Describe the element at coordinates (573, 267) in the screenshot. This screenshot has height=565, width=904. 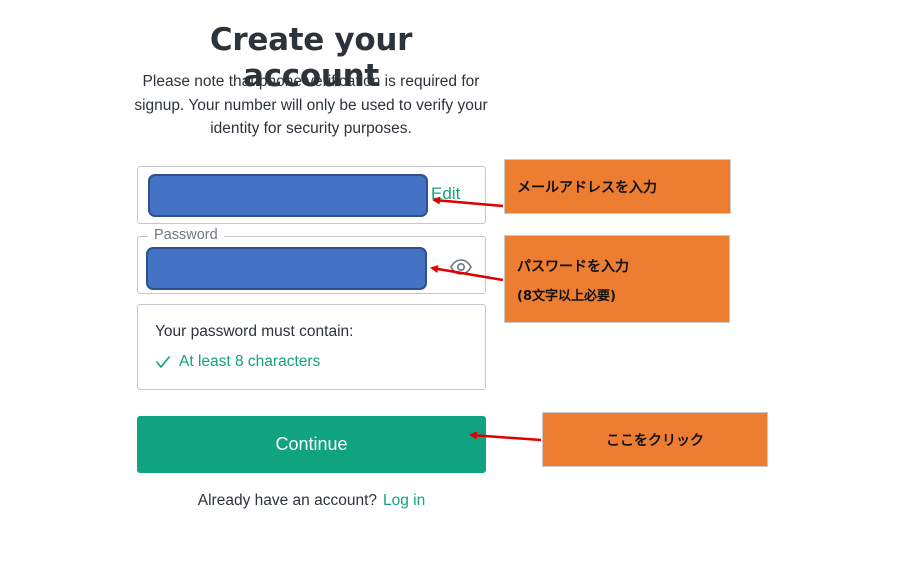
I see `password-annotation-text: パスワードを入力` at that location.